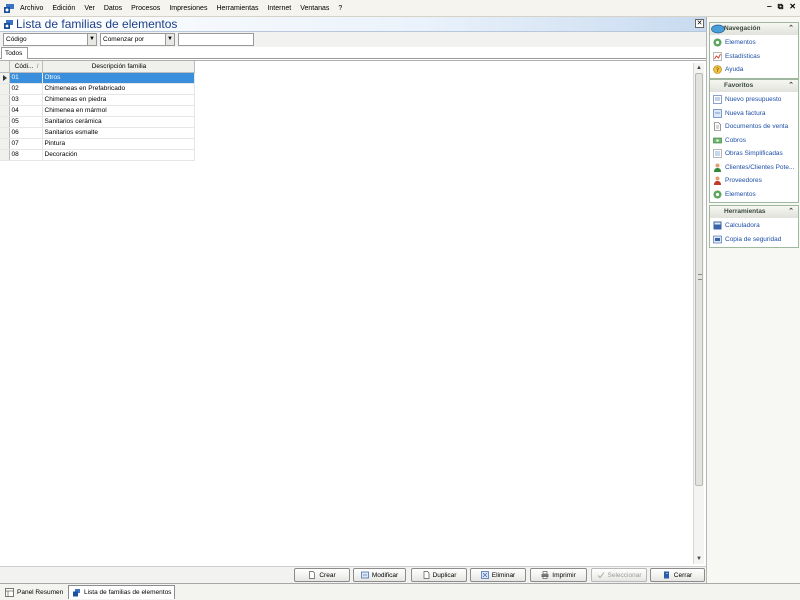  Describe the element at coordinates (14, 53) in the screenshot. I see `tab-todos: Todos` at that location.